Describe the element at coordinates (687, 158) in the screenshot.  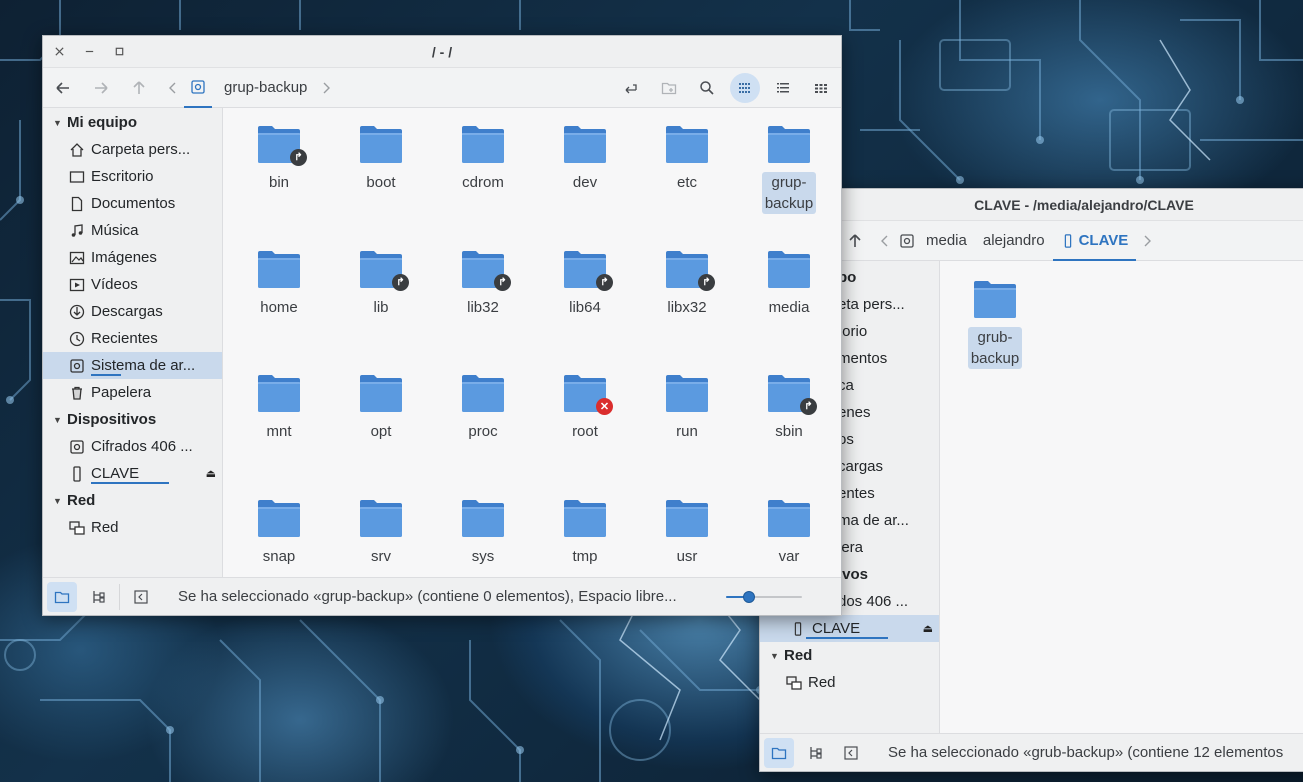
I see `folder-item: etc` at that location.